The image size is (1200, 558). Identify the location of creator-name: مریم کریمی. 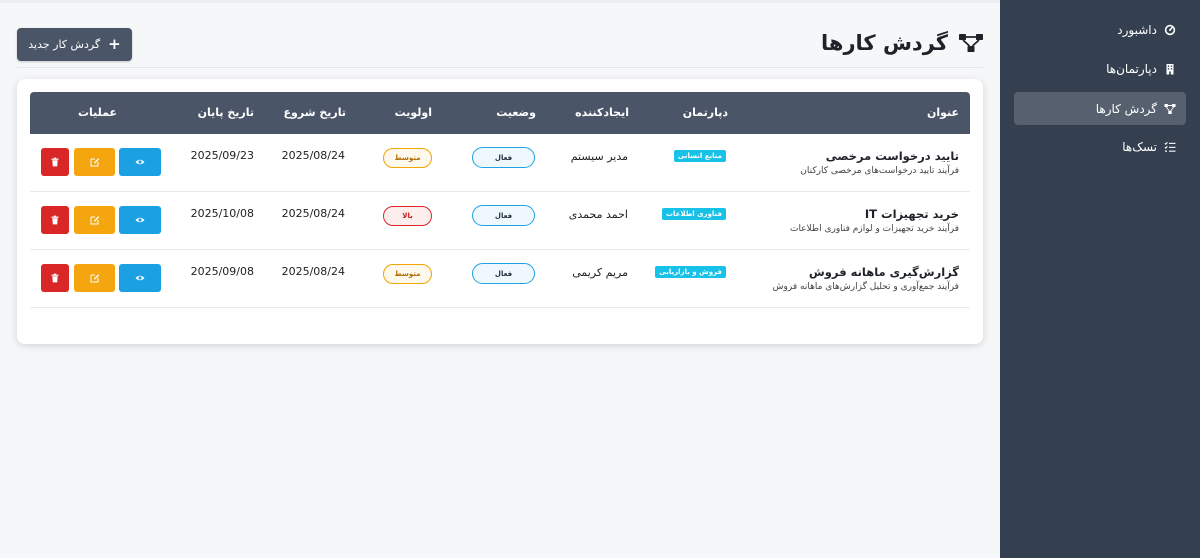
(600, 272).